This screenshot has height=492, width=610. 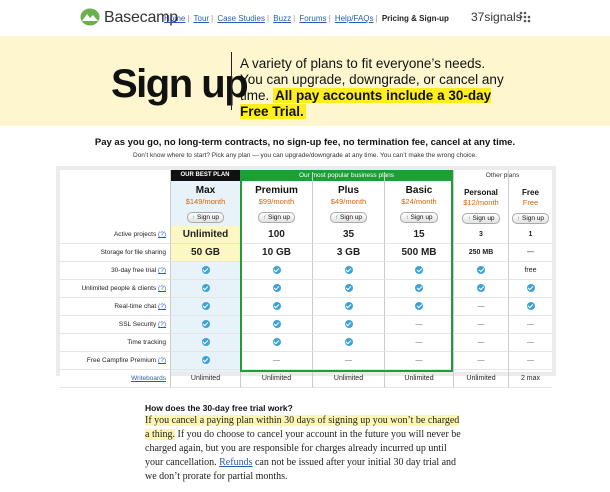 I want to click on feature-label: Active projects (?), so click(x=115, y=235).